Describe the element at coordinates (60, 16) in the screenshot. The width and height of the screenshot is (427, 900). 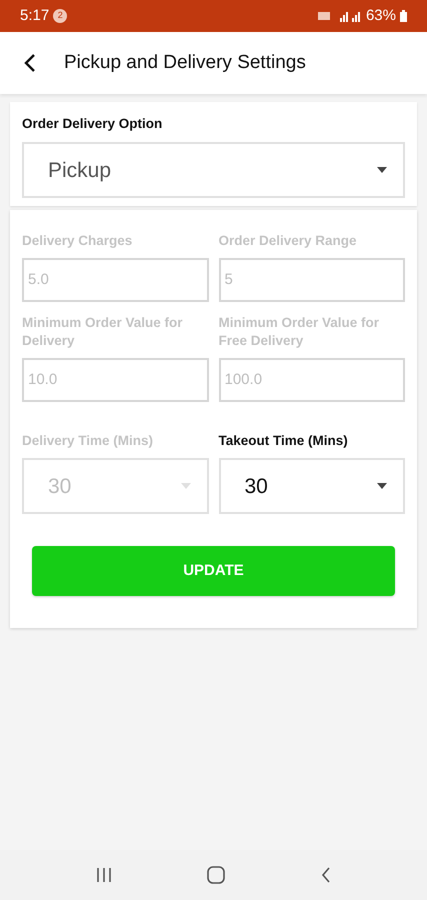
I see `notification-count: 2` at that location.